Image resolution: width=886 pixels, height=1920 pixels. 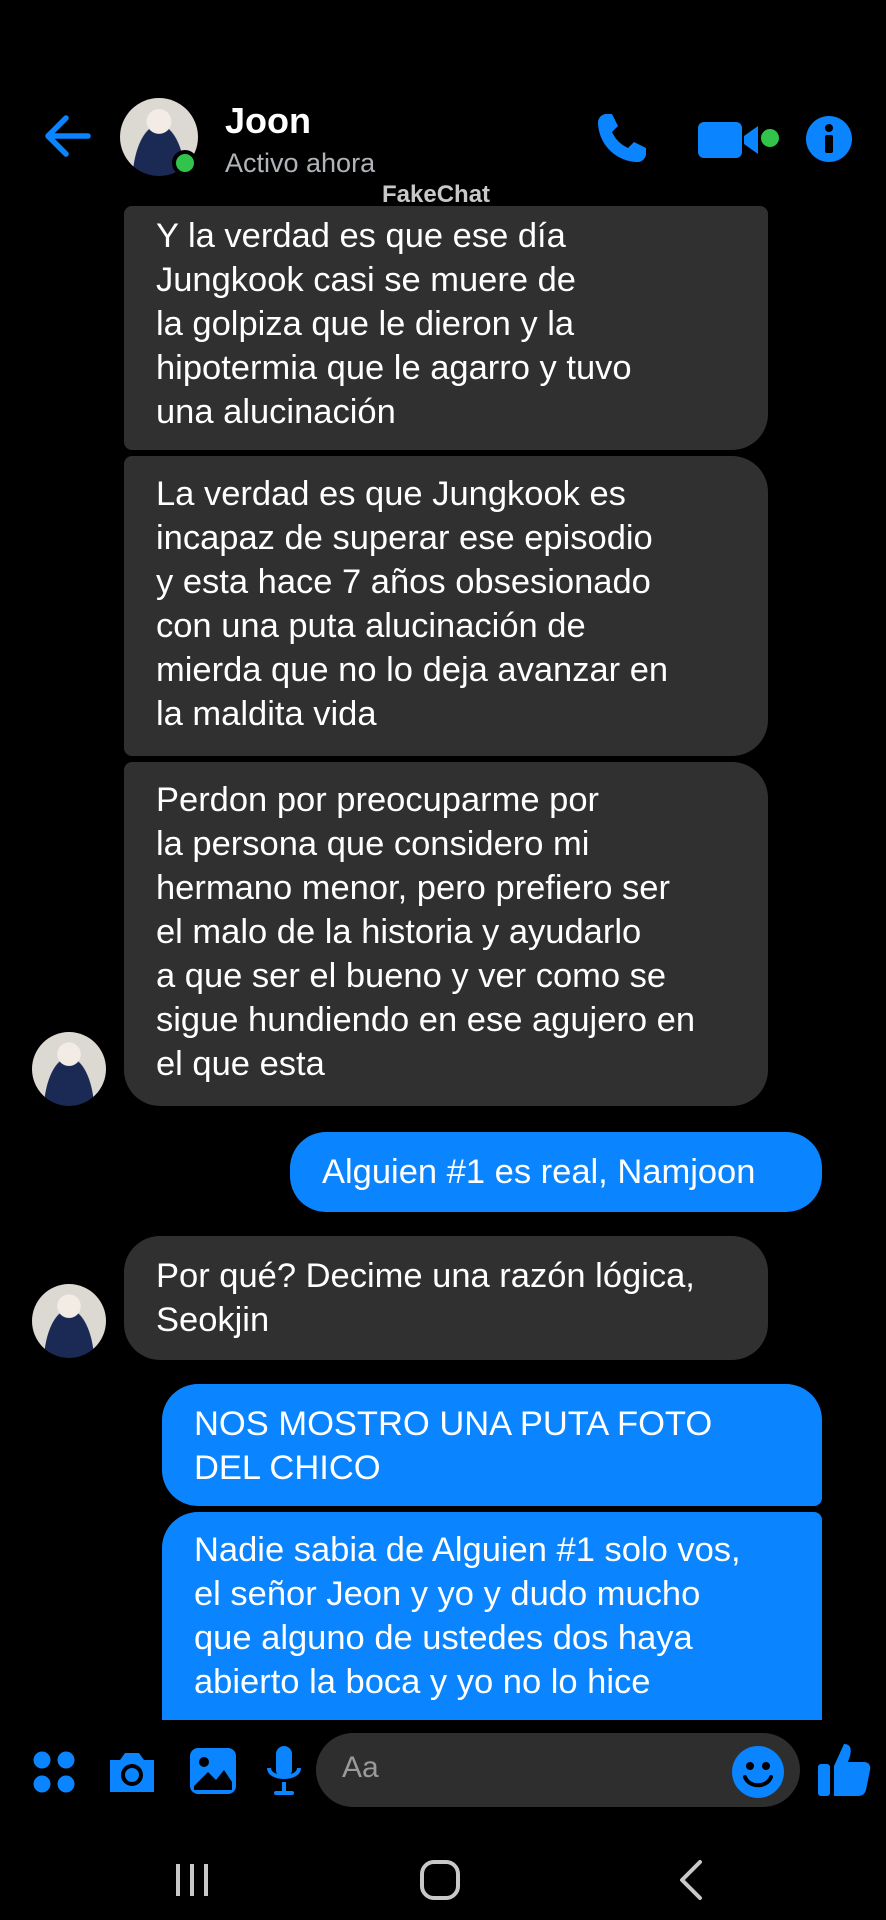 What do you see at coordinates (411, 976) in the screenshot?
I see `message-line: a que ser el bueno y ver como se` at bounding box center [411, 976].